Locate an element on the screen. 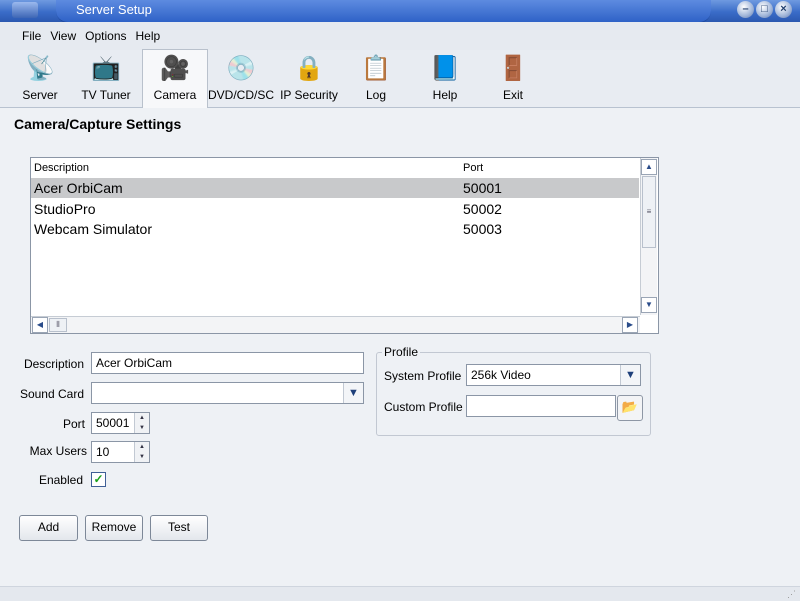 This screenshot has width=800, height=601. folder-icon: 📂 is located at coordinates (630, 406).